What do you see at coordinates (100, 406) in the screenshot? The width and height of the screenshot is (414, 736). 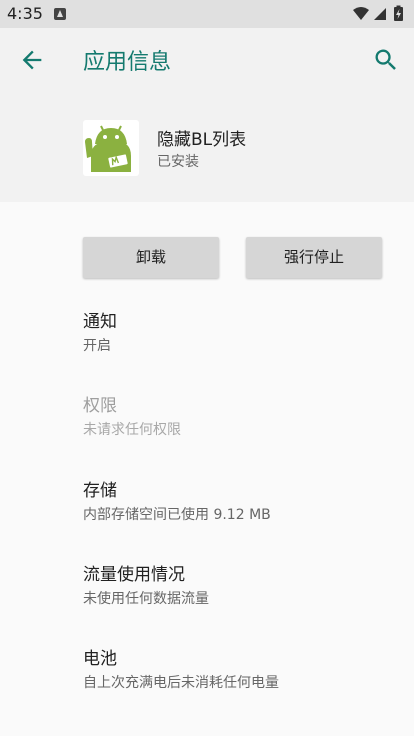 I see `item-title: 权限` at bounding box center [100, 406].